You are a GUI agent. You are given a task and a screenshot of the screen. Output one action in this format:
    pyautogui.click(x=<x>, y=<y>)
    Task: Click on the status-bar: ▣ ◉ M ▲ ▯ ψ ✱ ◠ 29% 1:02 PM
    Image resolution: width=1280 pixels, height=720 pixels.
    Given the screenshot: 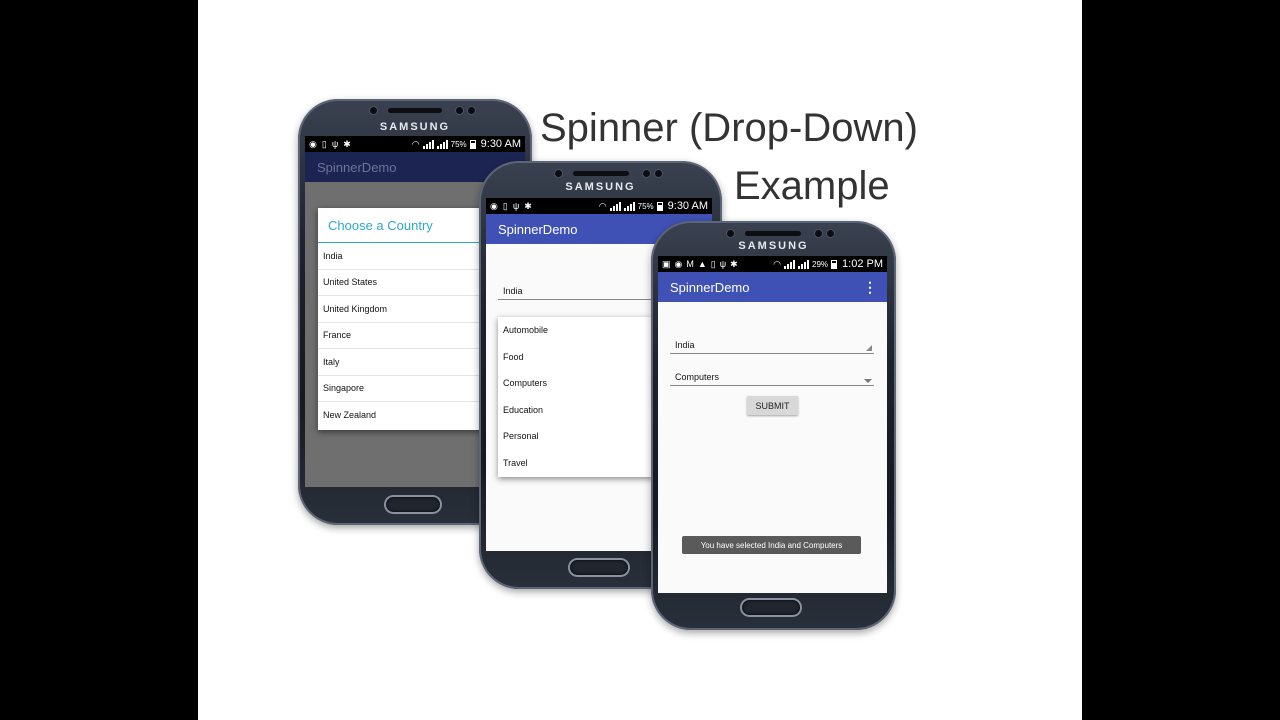 What is the action you would take?
    pyautogui.click(x=772, y=264)
    